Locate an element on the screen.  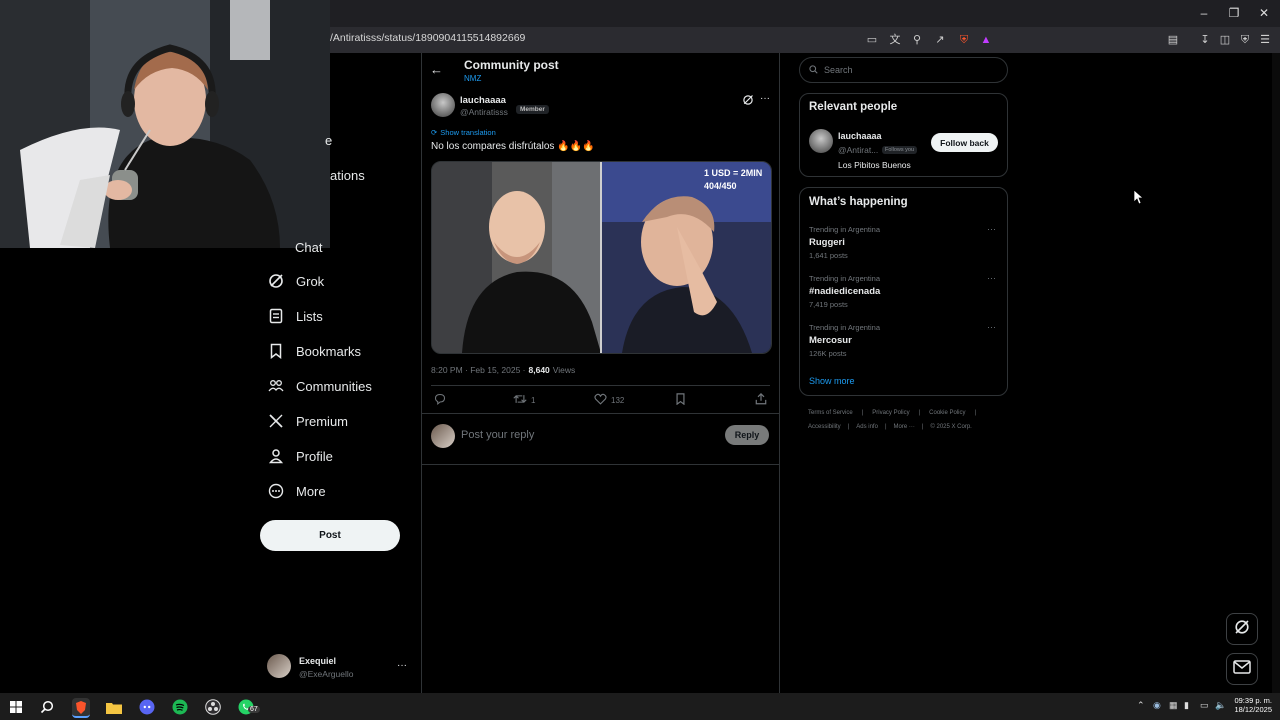
follow-back-button: Follow back is located at coordinates (964, 142).